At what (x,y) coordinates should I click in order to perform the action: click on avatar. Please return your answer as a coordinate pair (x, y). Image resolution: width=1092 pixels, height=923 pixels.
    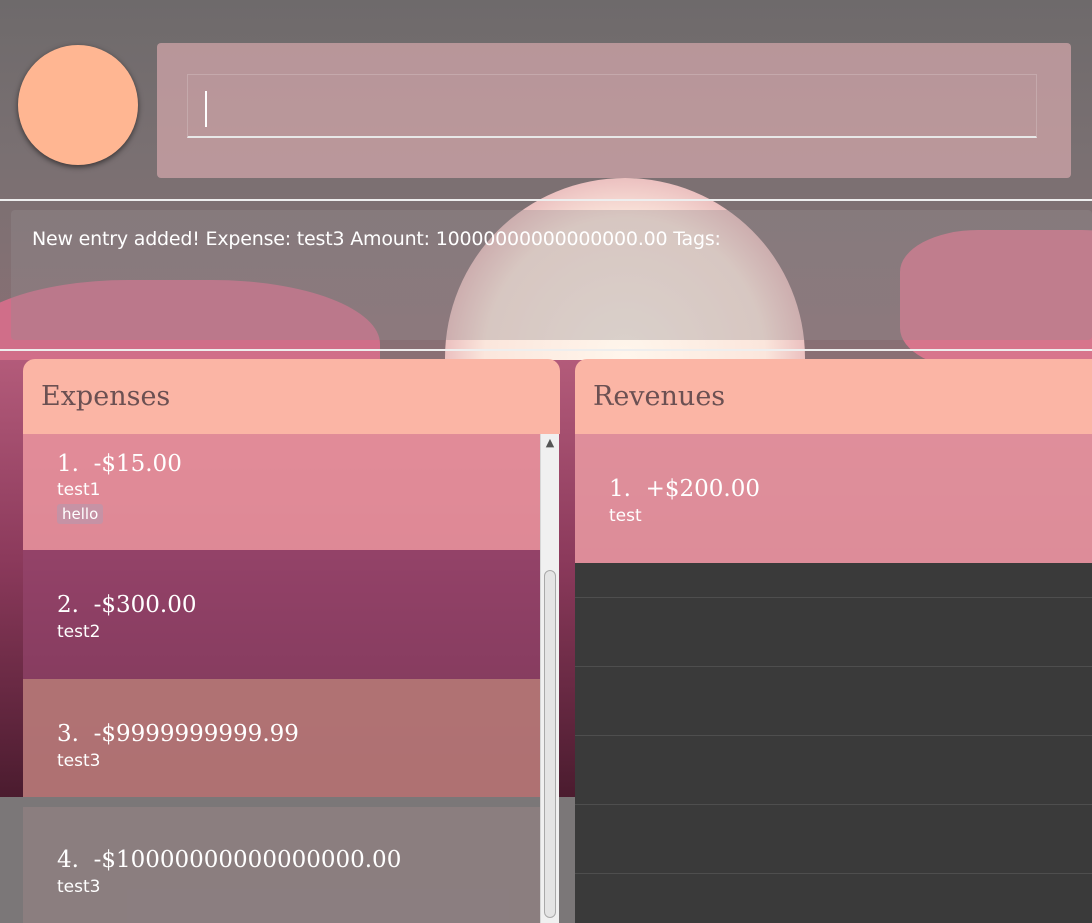
    Looking at the image, I should click on (78, 105).